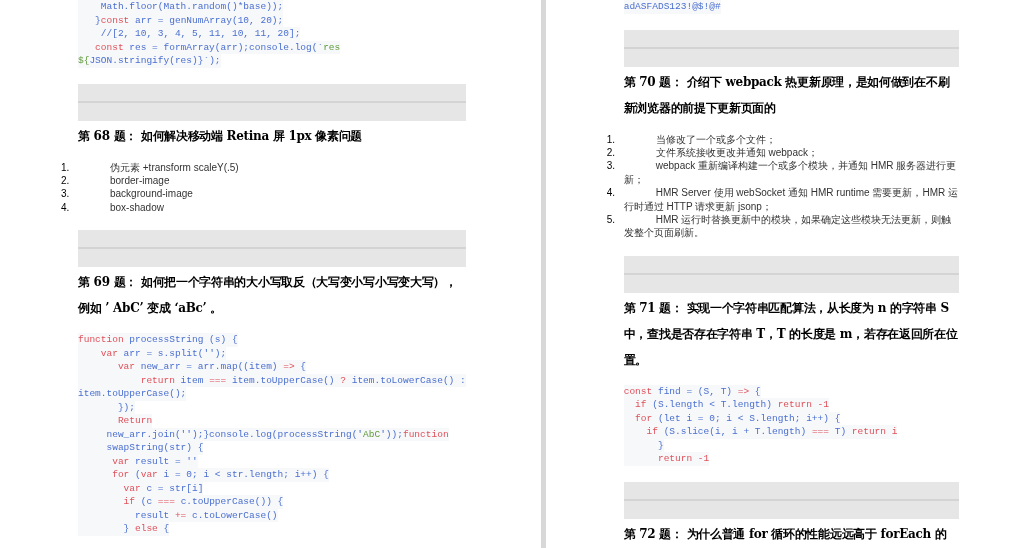 This screenshot has width=1034, height=548. What do you see at coordinates (788, 226) in the screenshot?
I see `list-item-text: HMR 运行时替换更新中的模块，如果确定这些模块无法更新，则触发整个页面刷新。` at bounding box center [788, 226].